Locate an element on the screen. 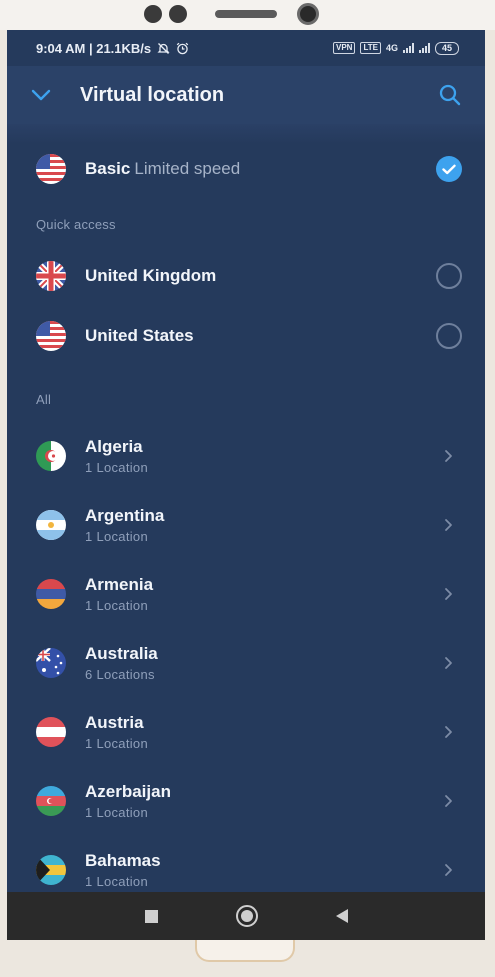 This screenshot has height=977, width=495. recent-apps-button is located at coordinates (151, 916).